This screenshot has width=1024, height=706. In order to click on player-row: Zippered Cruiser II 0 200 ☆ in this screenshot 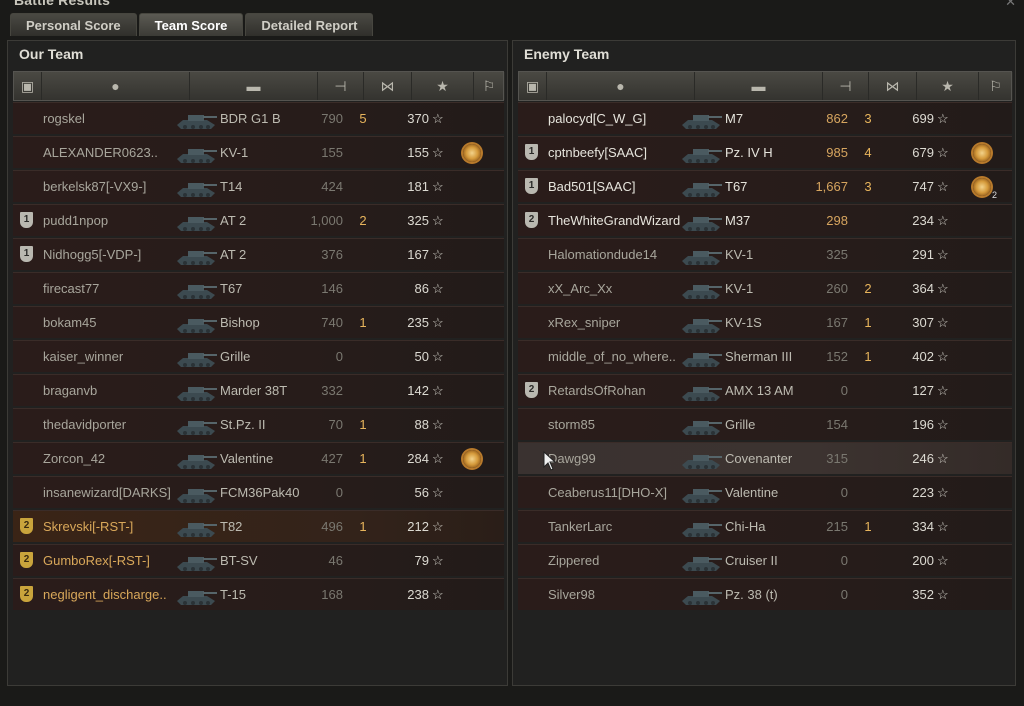, I will do `click(765, 560)`.